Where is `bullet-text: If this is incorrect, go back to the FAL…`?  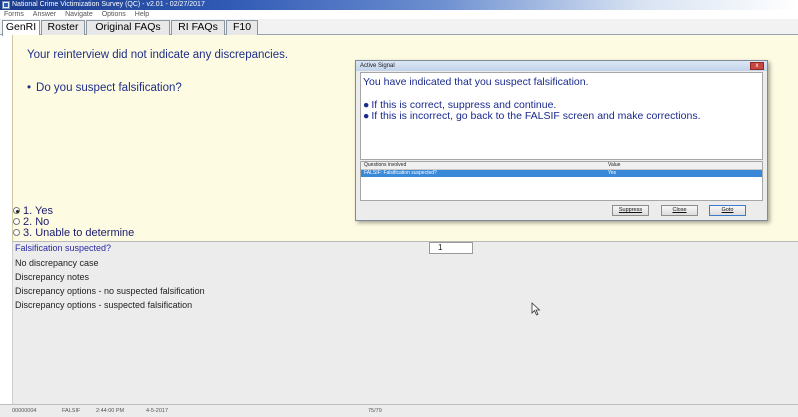 bullet-text: If this is incorrect, go back to the FAL… is located at coordinates (536, 116).